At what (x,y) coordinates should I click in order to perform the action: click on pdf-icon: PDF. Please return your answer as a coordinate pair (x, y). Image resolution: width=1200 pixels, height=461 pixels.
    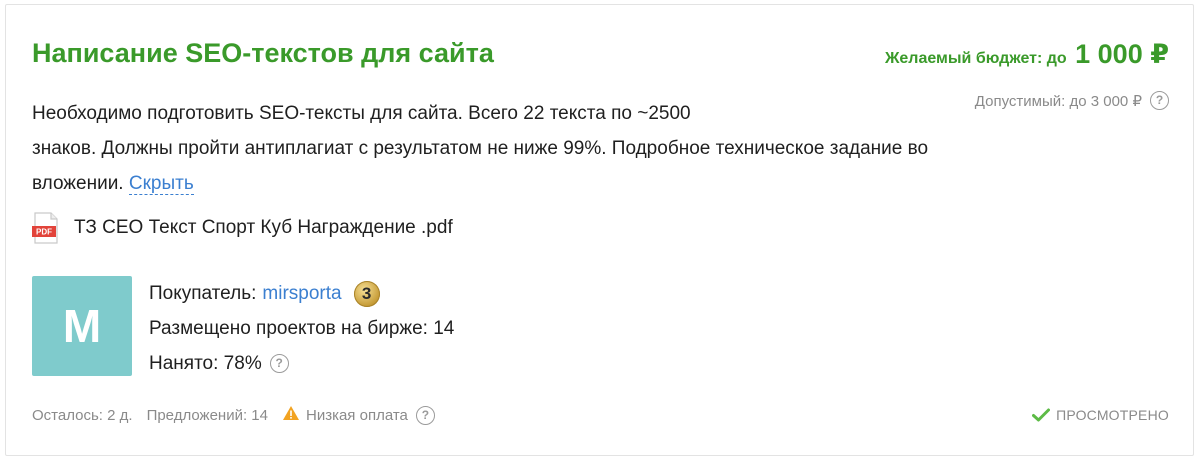
    Looking at the image, I should click on (46, 228).